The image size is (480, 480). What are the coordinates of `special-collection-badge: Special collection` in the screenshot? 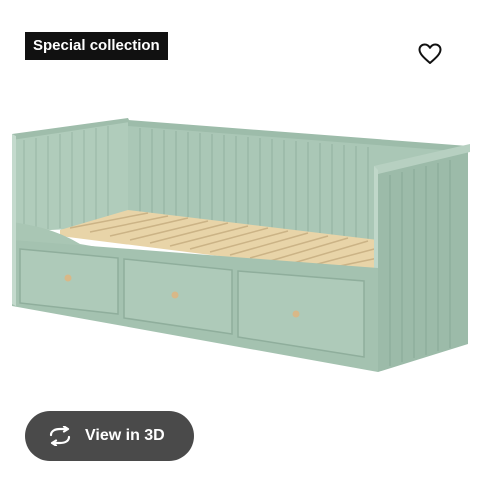 It's located at (96, 46).